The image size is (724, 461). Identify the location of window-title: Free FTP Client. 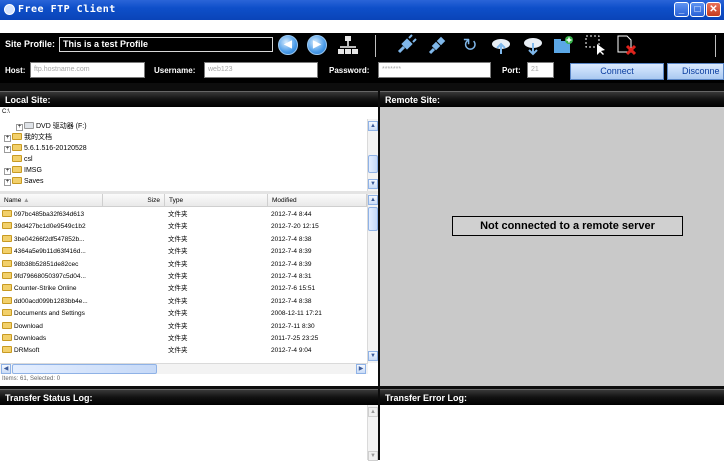
(67, 9).